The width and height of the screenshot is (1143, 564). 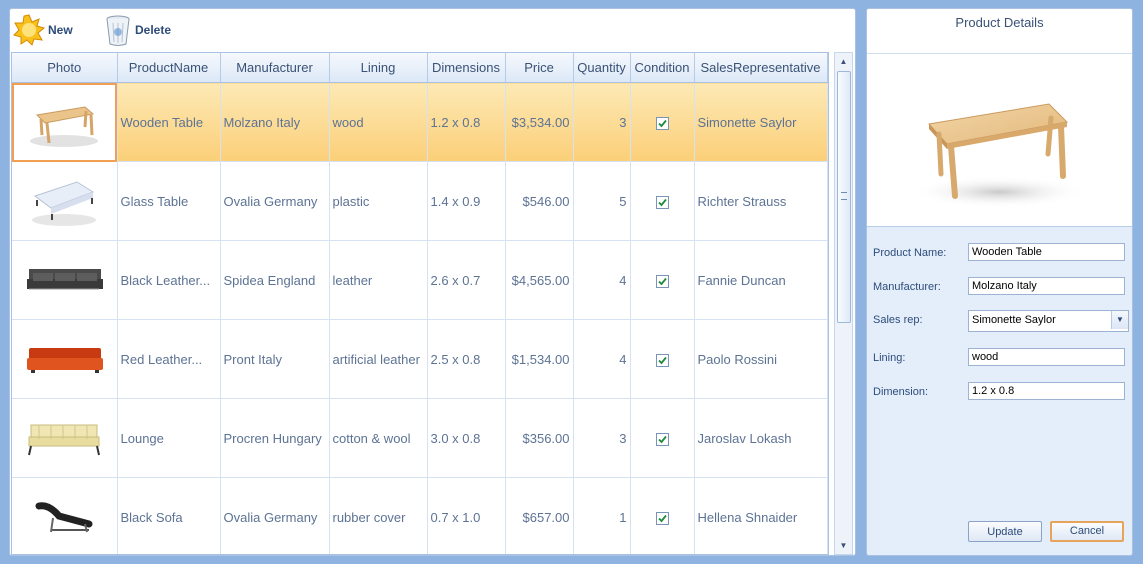 I want to click on column-header-price: Price, so click(x=539, y=68).